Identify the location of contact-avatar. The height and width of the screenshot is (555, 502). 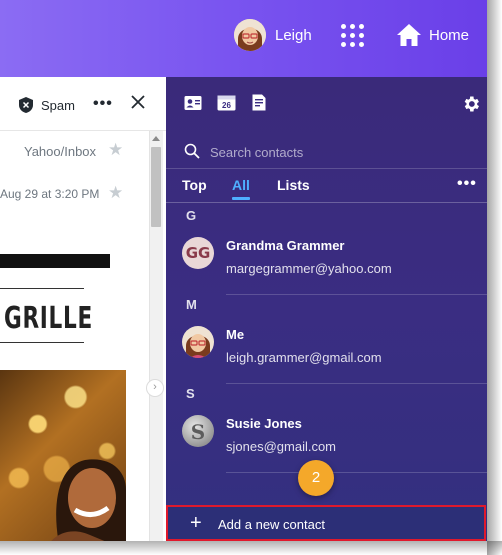
(198, 342).